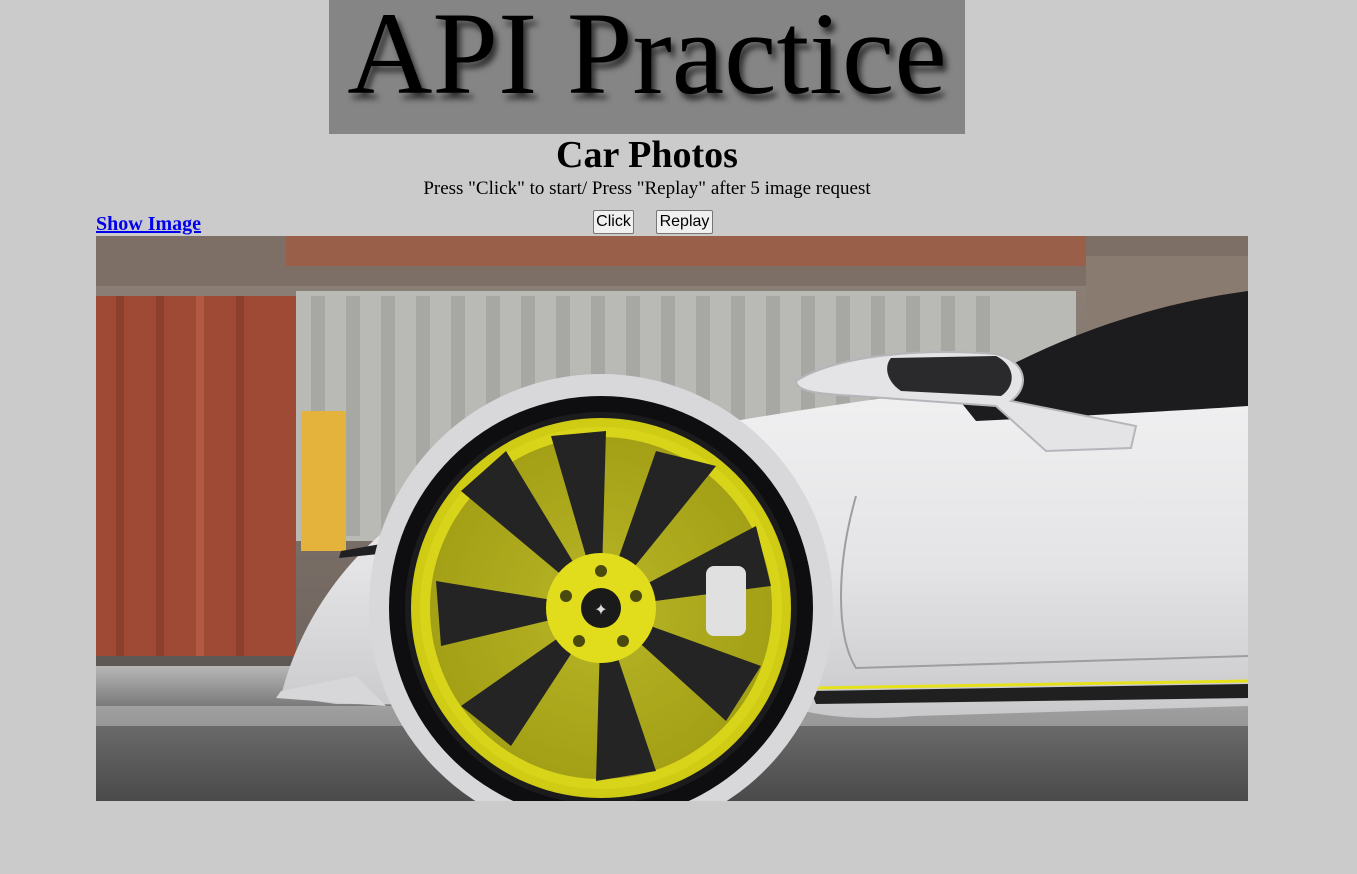  Describe the element at coordinates (647, 155) in the screenshot. I see `page-title: Car Photos` at that location.